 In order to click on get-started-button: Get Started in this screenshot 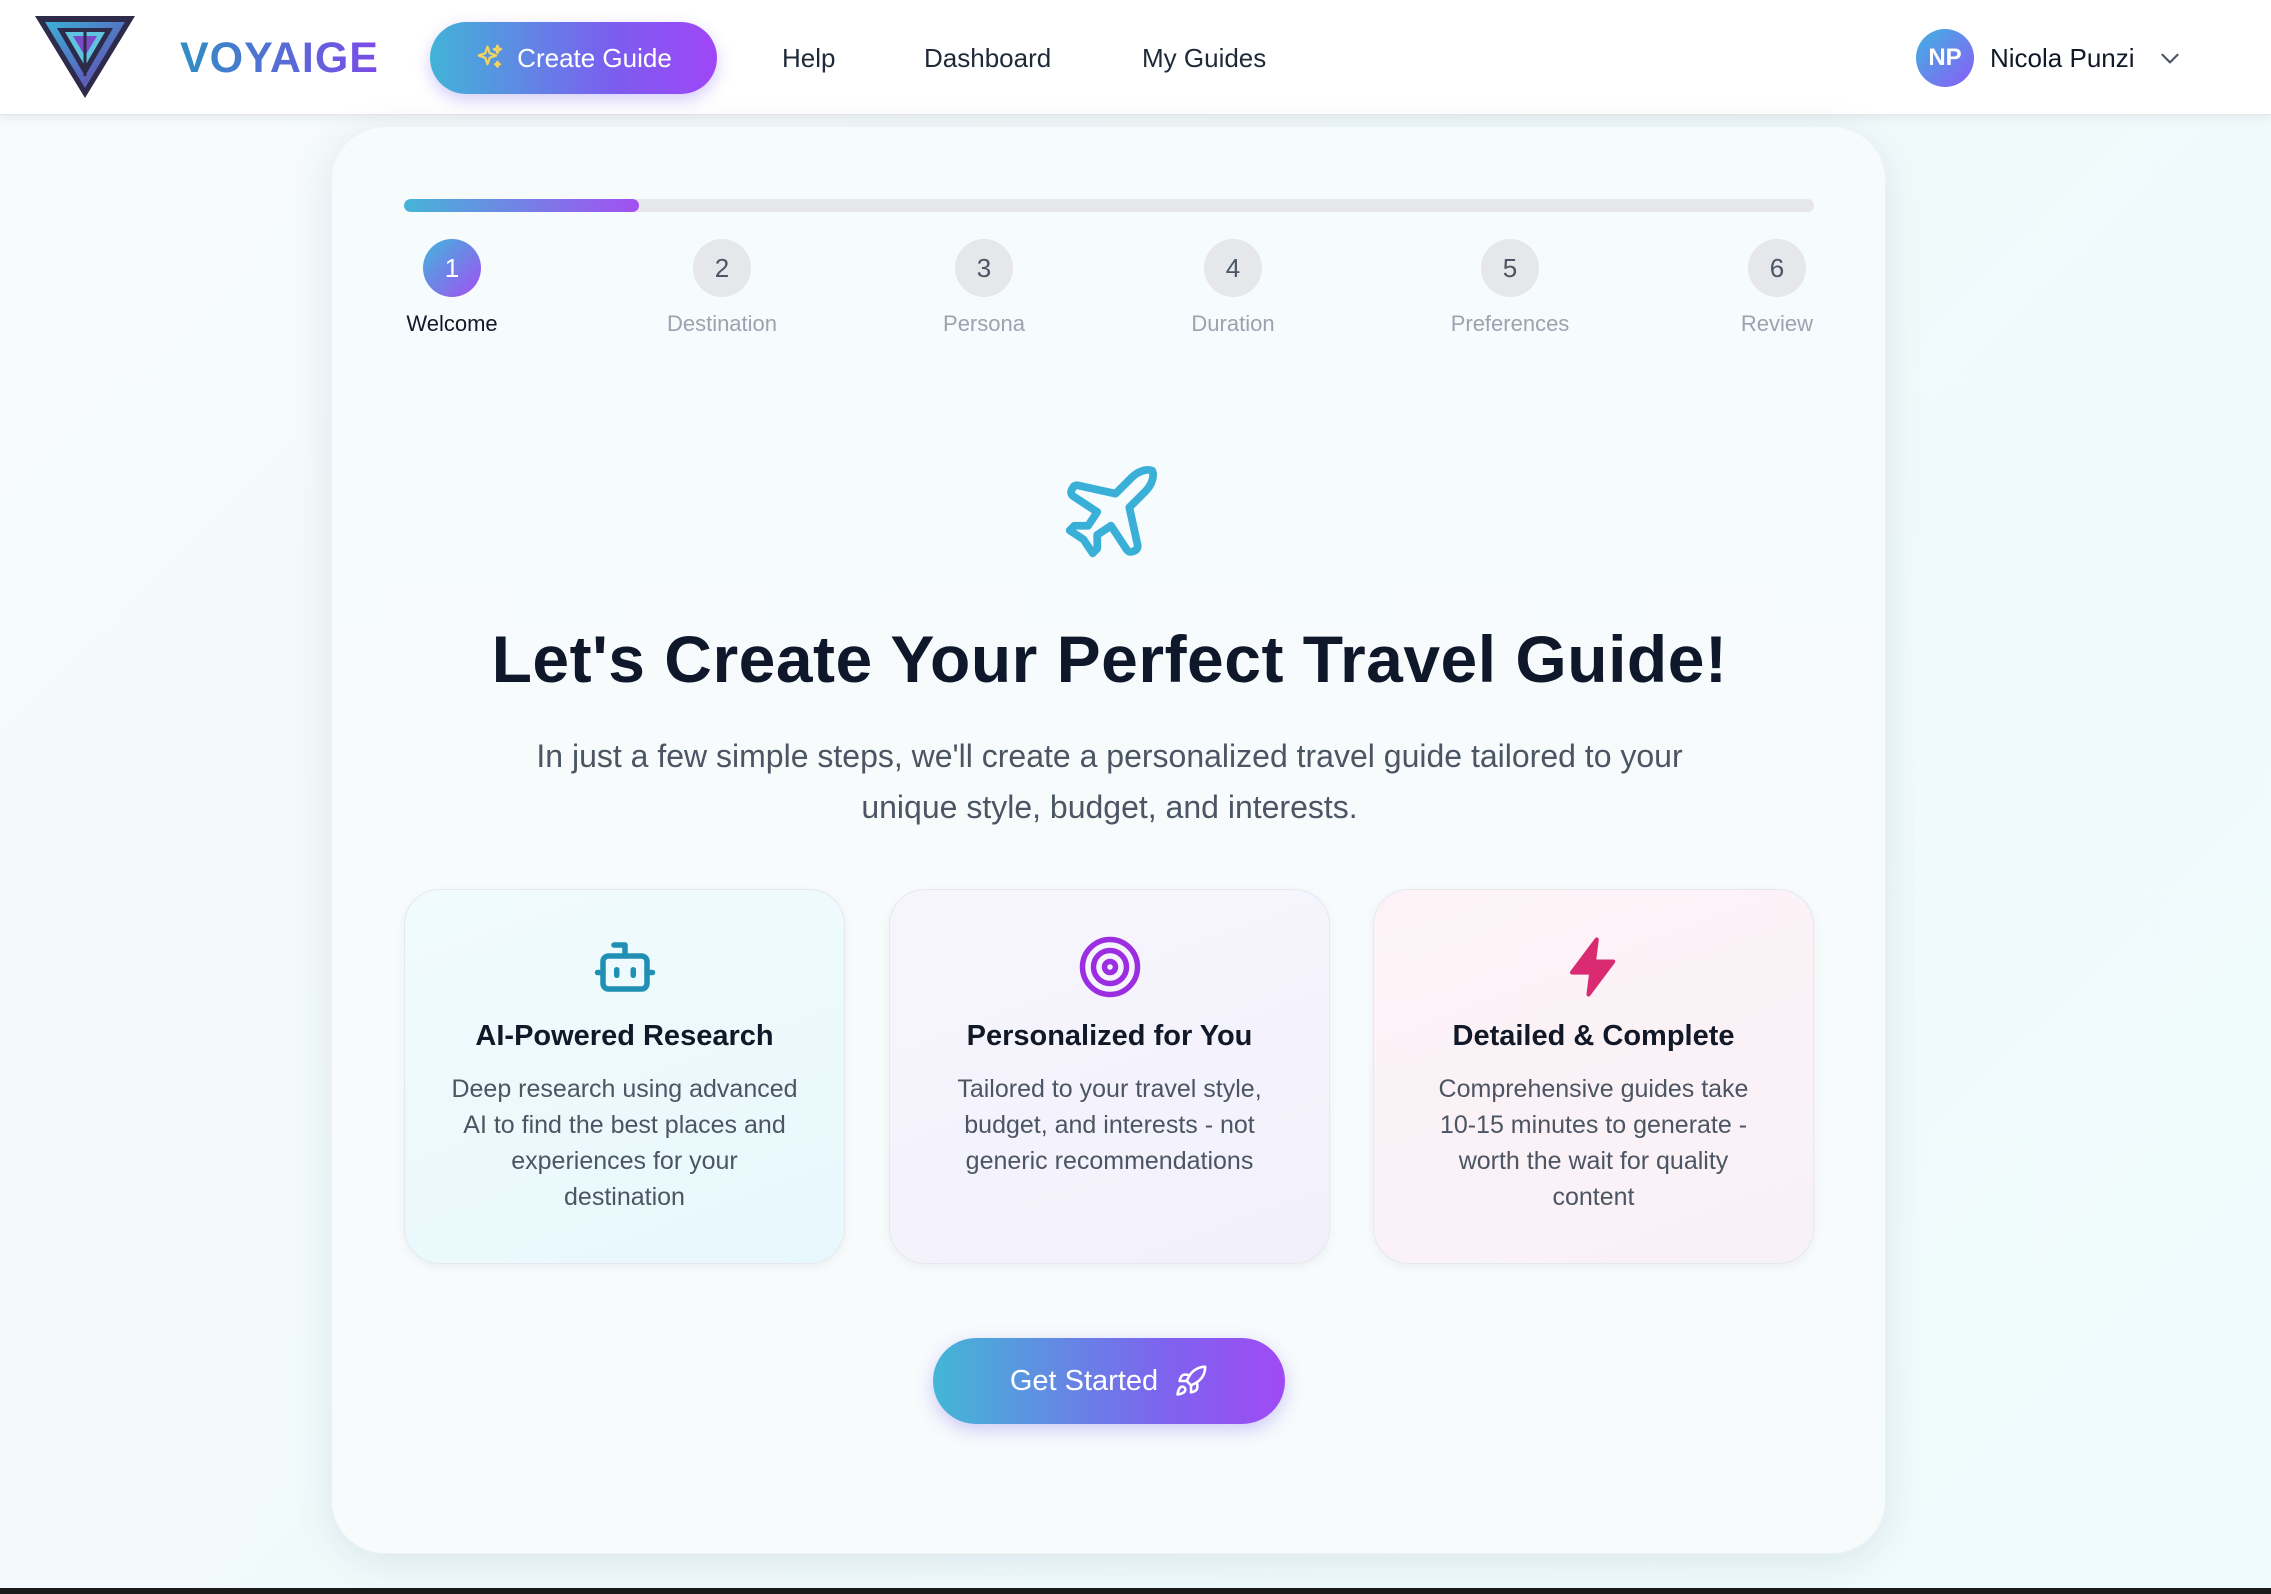, I will do `click(1109, 1381)`.